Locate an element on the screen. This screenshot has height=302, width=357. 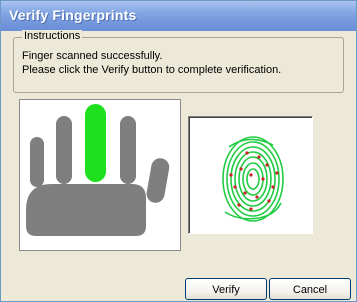
instructions-legend: Instructions is located at coordinates (52, 36).